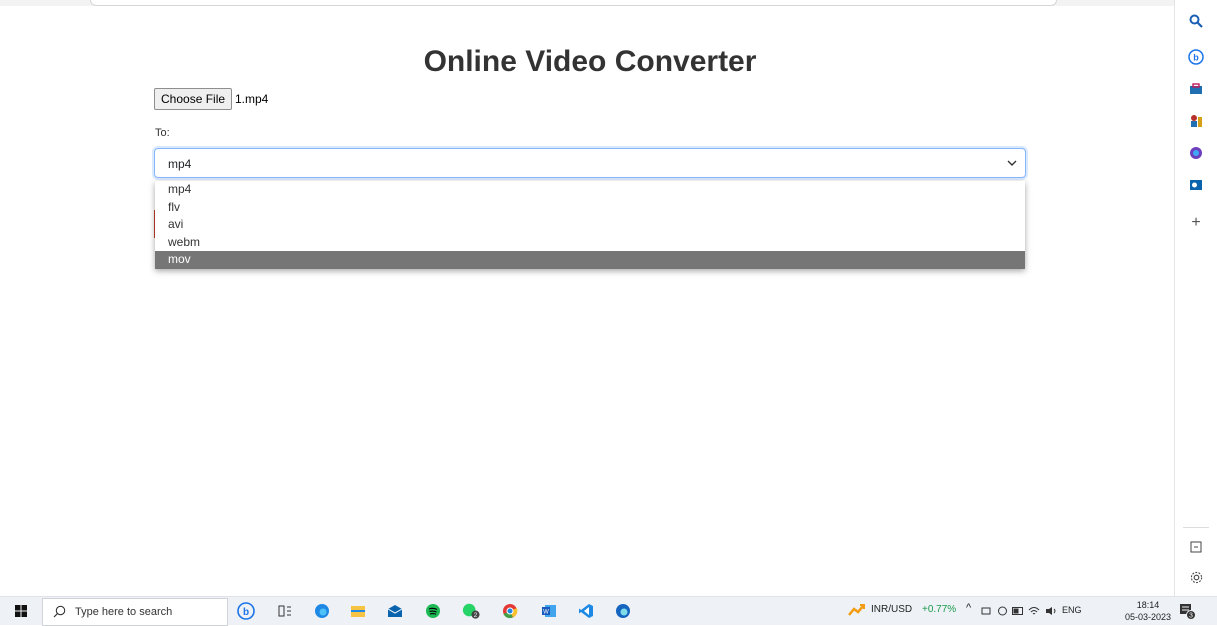 The width and height of the screenshot is (1217, 626). Describe the element at coordinates (590, 190) in the screenshot. I see `format-option-mp4: mp4` at that location.